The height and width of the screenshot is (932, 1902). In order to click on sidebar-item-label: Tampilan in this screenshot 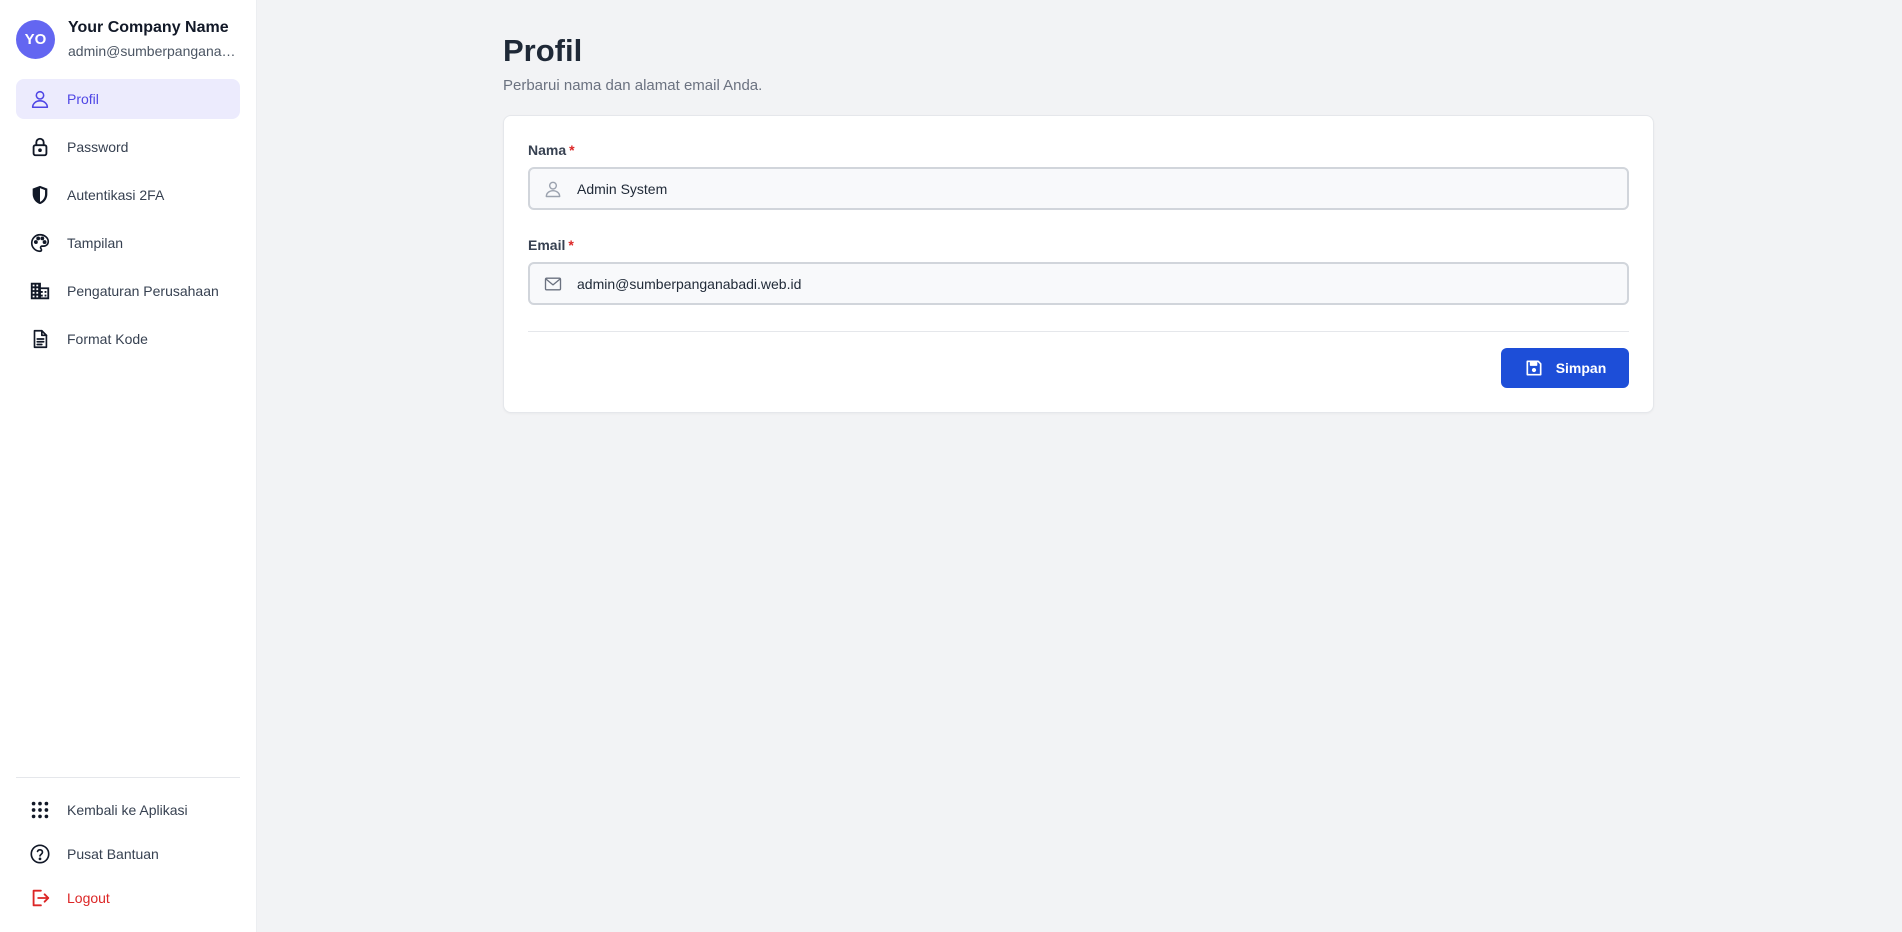, I will do `click(95, 243)`.